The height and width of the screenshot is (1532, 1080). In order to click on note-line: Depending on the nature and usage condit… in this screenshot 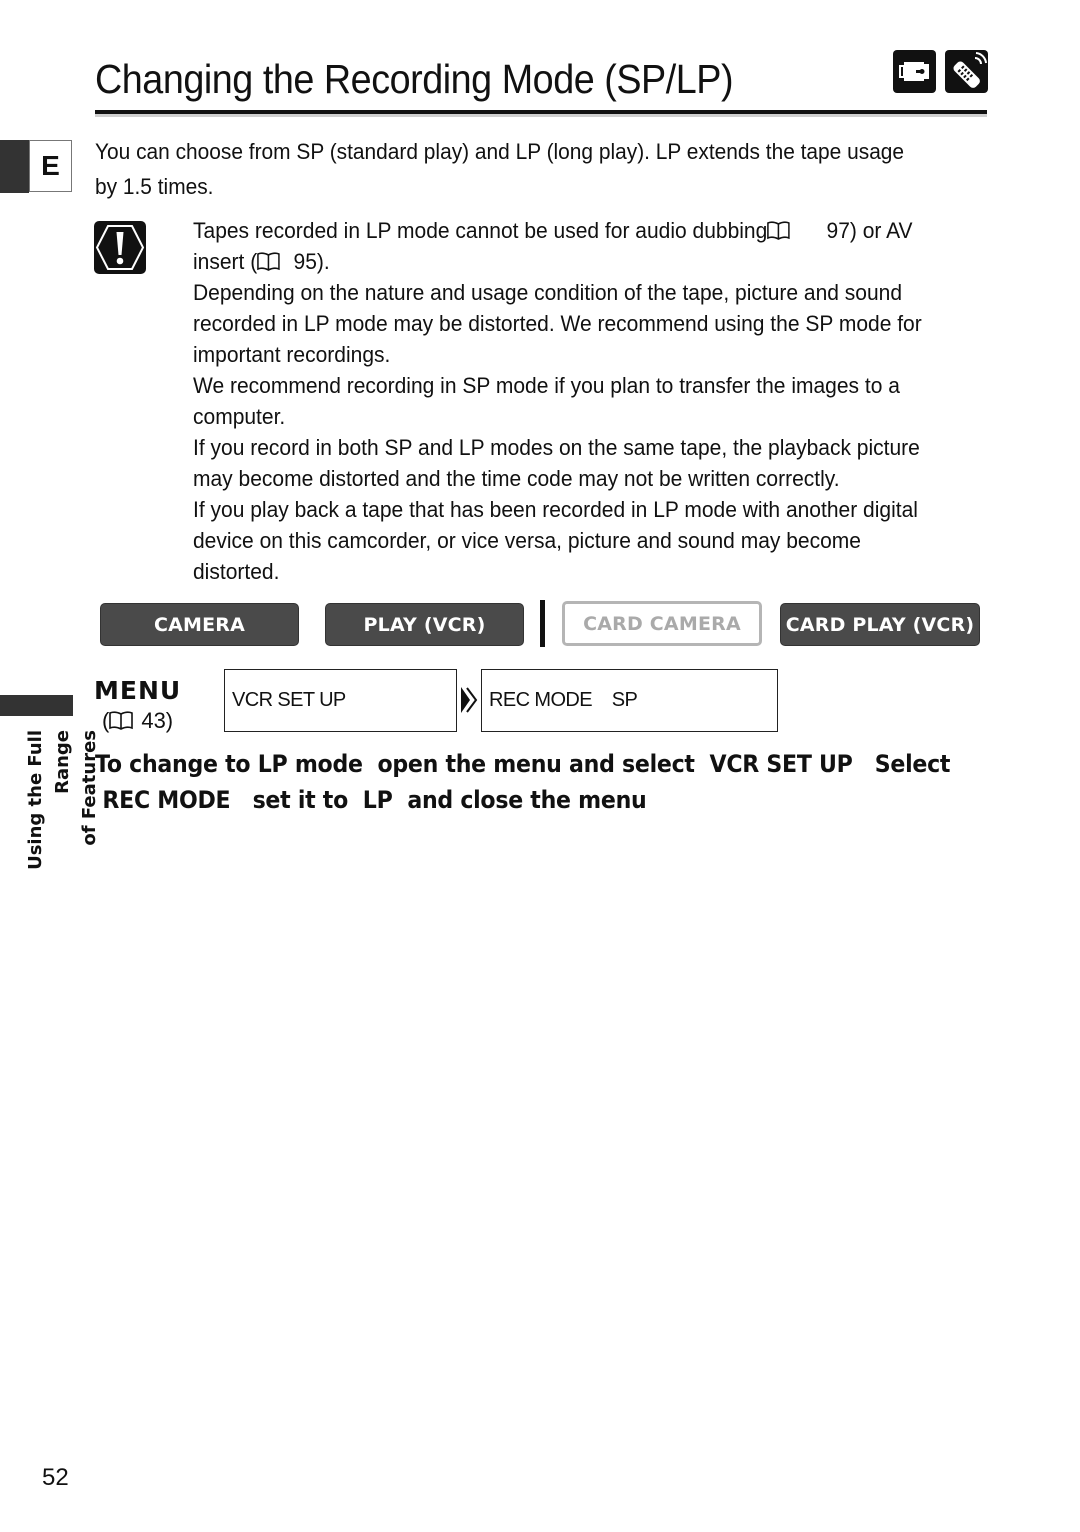, I will do `click(548, 292)`.